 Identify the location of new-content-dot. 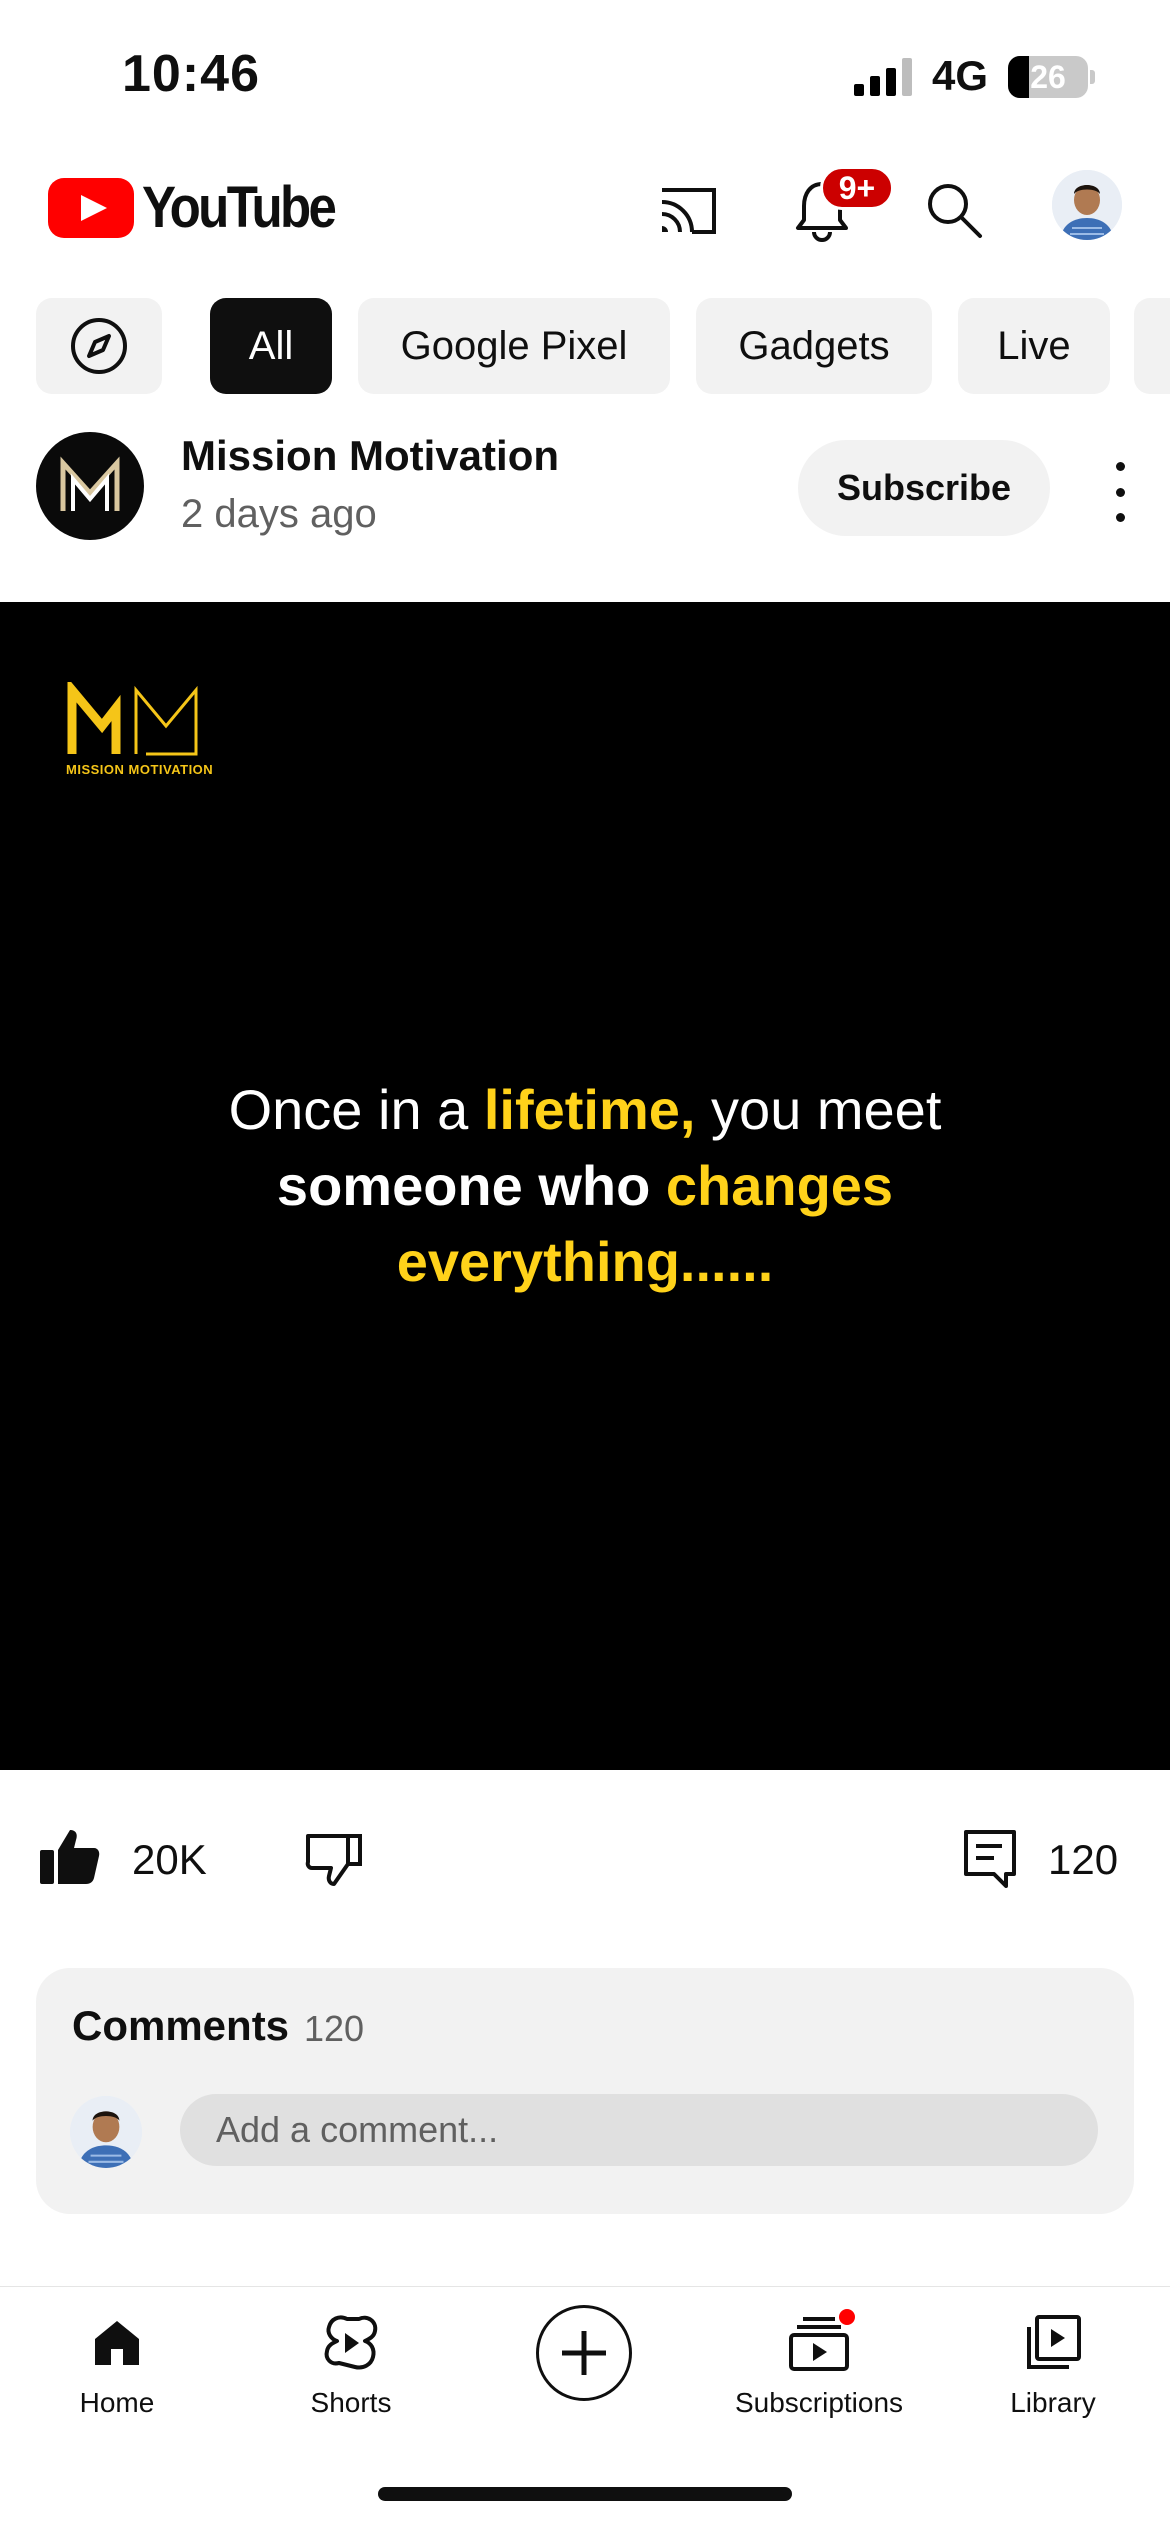
(847, 2317).